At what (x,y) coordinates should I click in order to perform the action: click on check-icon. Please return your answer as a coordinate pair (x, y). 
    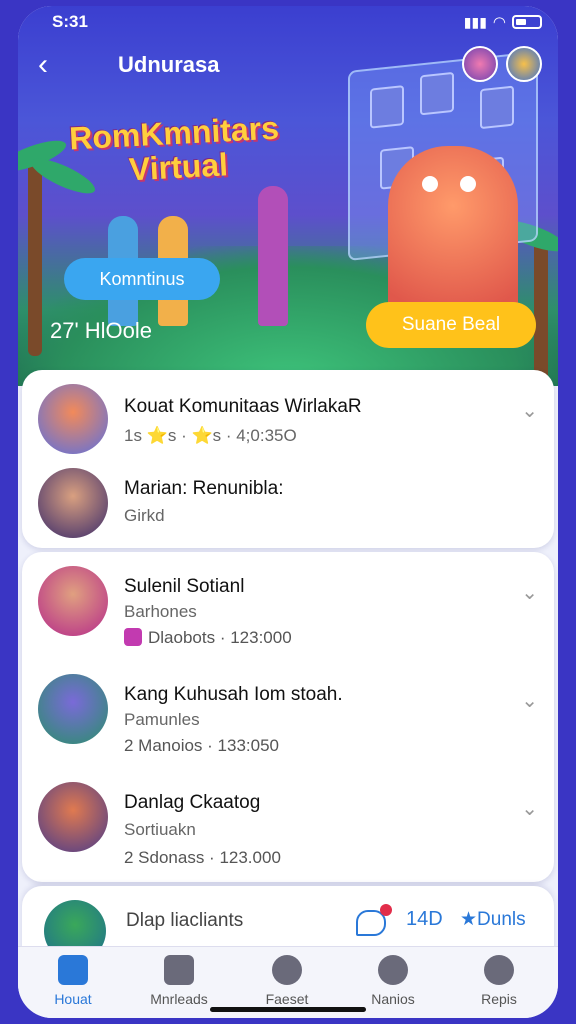
    Looking at the image, I should click on (287, 970).